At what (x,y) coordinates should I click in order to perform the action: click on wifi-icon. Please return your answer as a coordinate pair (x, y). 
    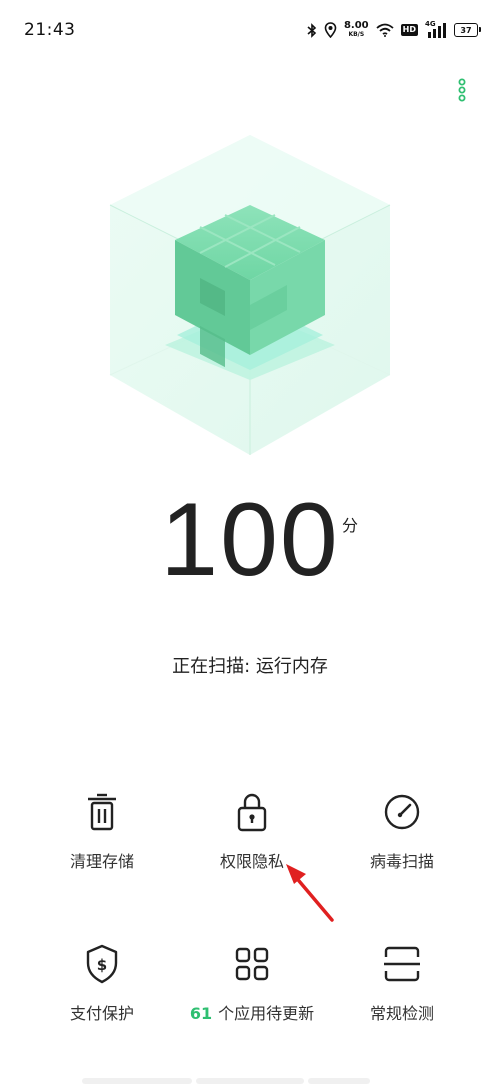
    Looking at the image, I should click on (385, 30).